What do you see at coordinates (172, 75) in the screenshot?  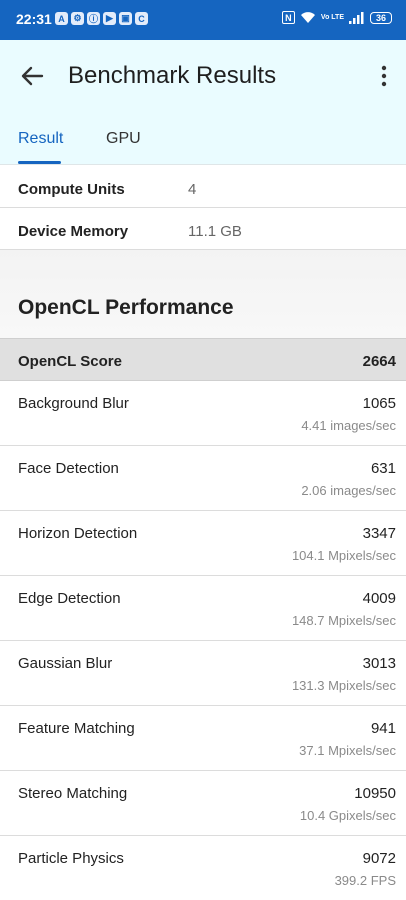 I see `page-title: Benchmark Results` at bounding box center [172, 75].